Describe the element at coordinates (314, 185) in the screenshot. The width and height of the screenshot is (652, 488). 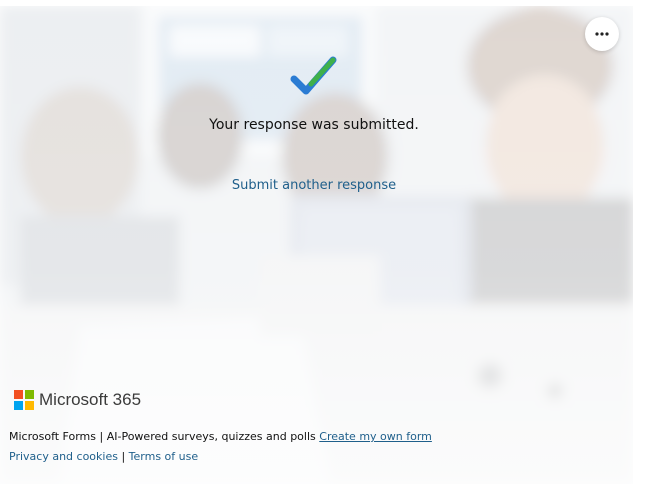
I see `submit-another-response-link: Submit another response` at that location.